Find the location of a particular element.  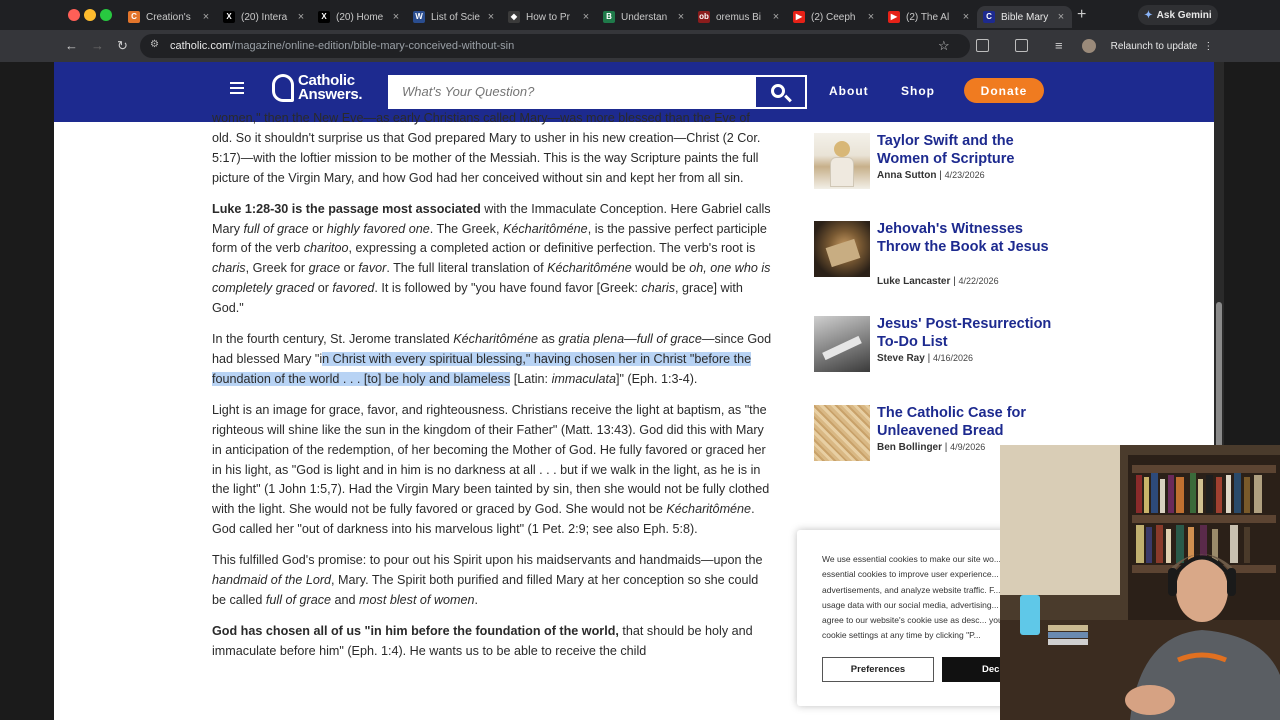

ask-gemini-button: ✦ Ask Gemini is located at coordinates (1178, 15).